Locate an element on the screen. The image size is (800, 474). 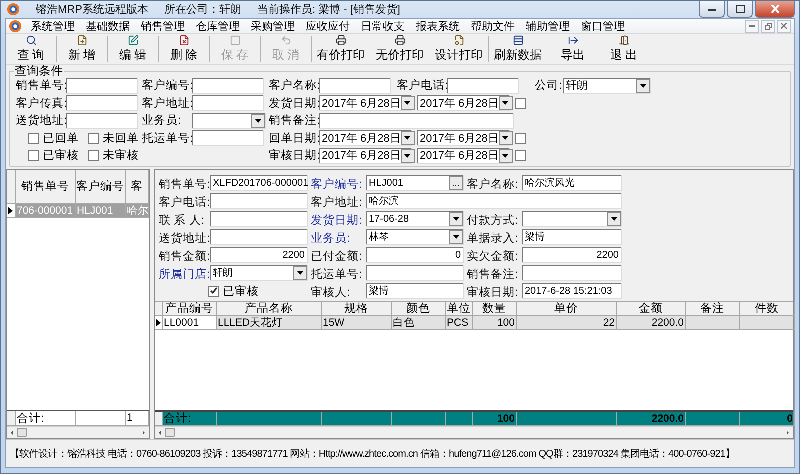
menu-item: 基础数据 is located at coordinates (108, 26).